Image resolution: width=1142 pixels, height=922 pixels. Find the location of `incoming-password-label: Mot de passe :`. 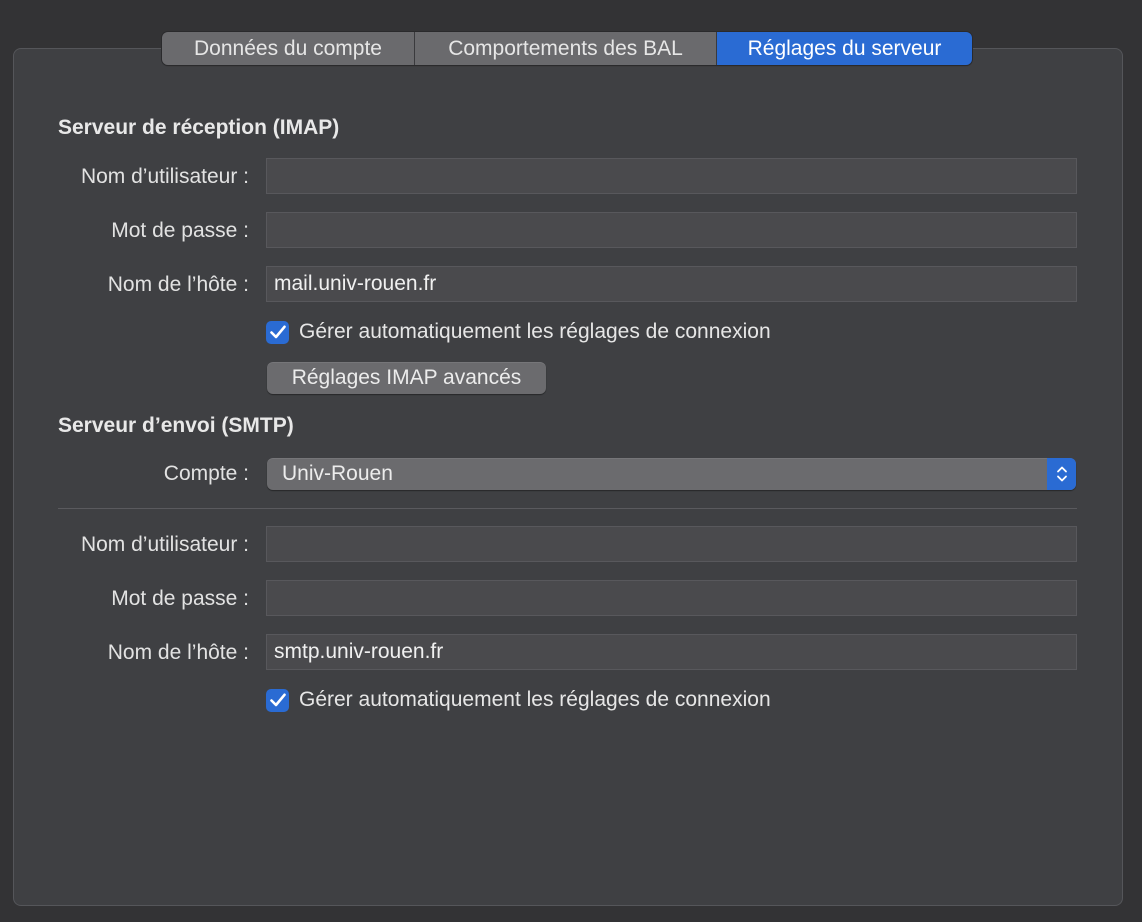

incoming-password-label: Mot de passe : is located at coordinates (180, 230).